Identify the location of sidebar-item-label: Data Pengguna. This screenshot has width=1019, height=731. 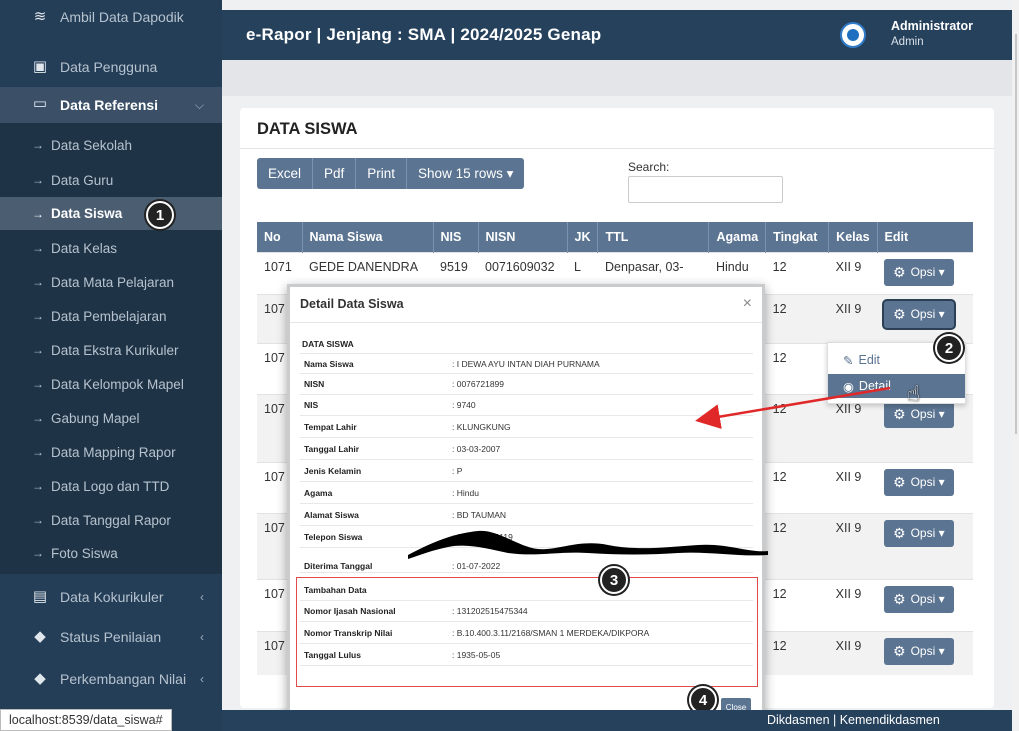
(109, 67).